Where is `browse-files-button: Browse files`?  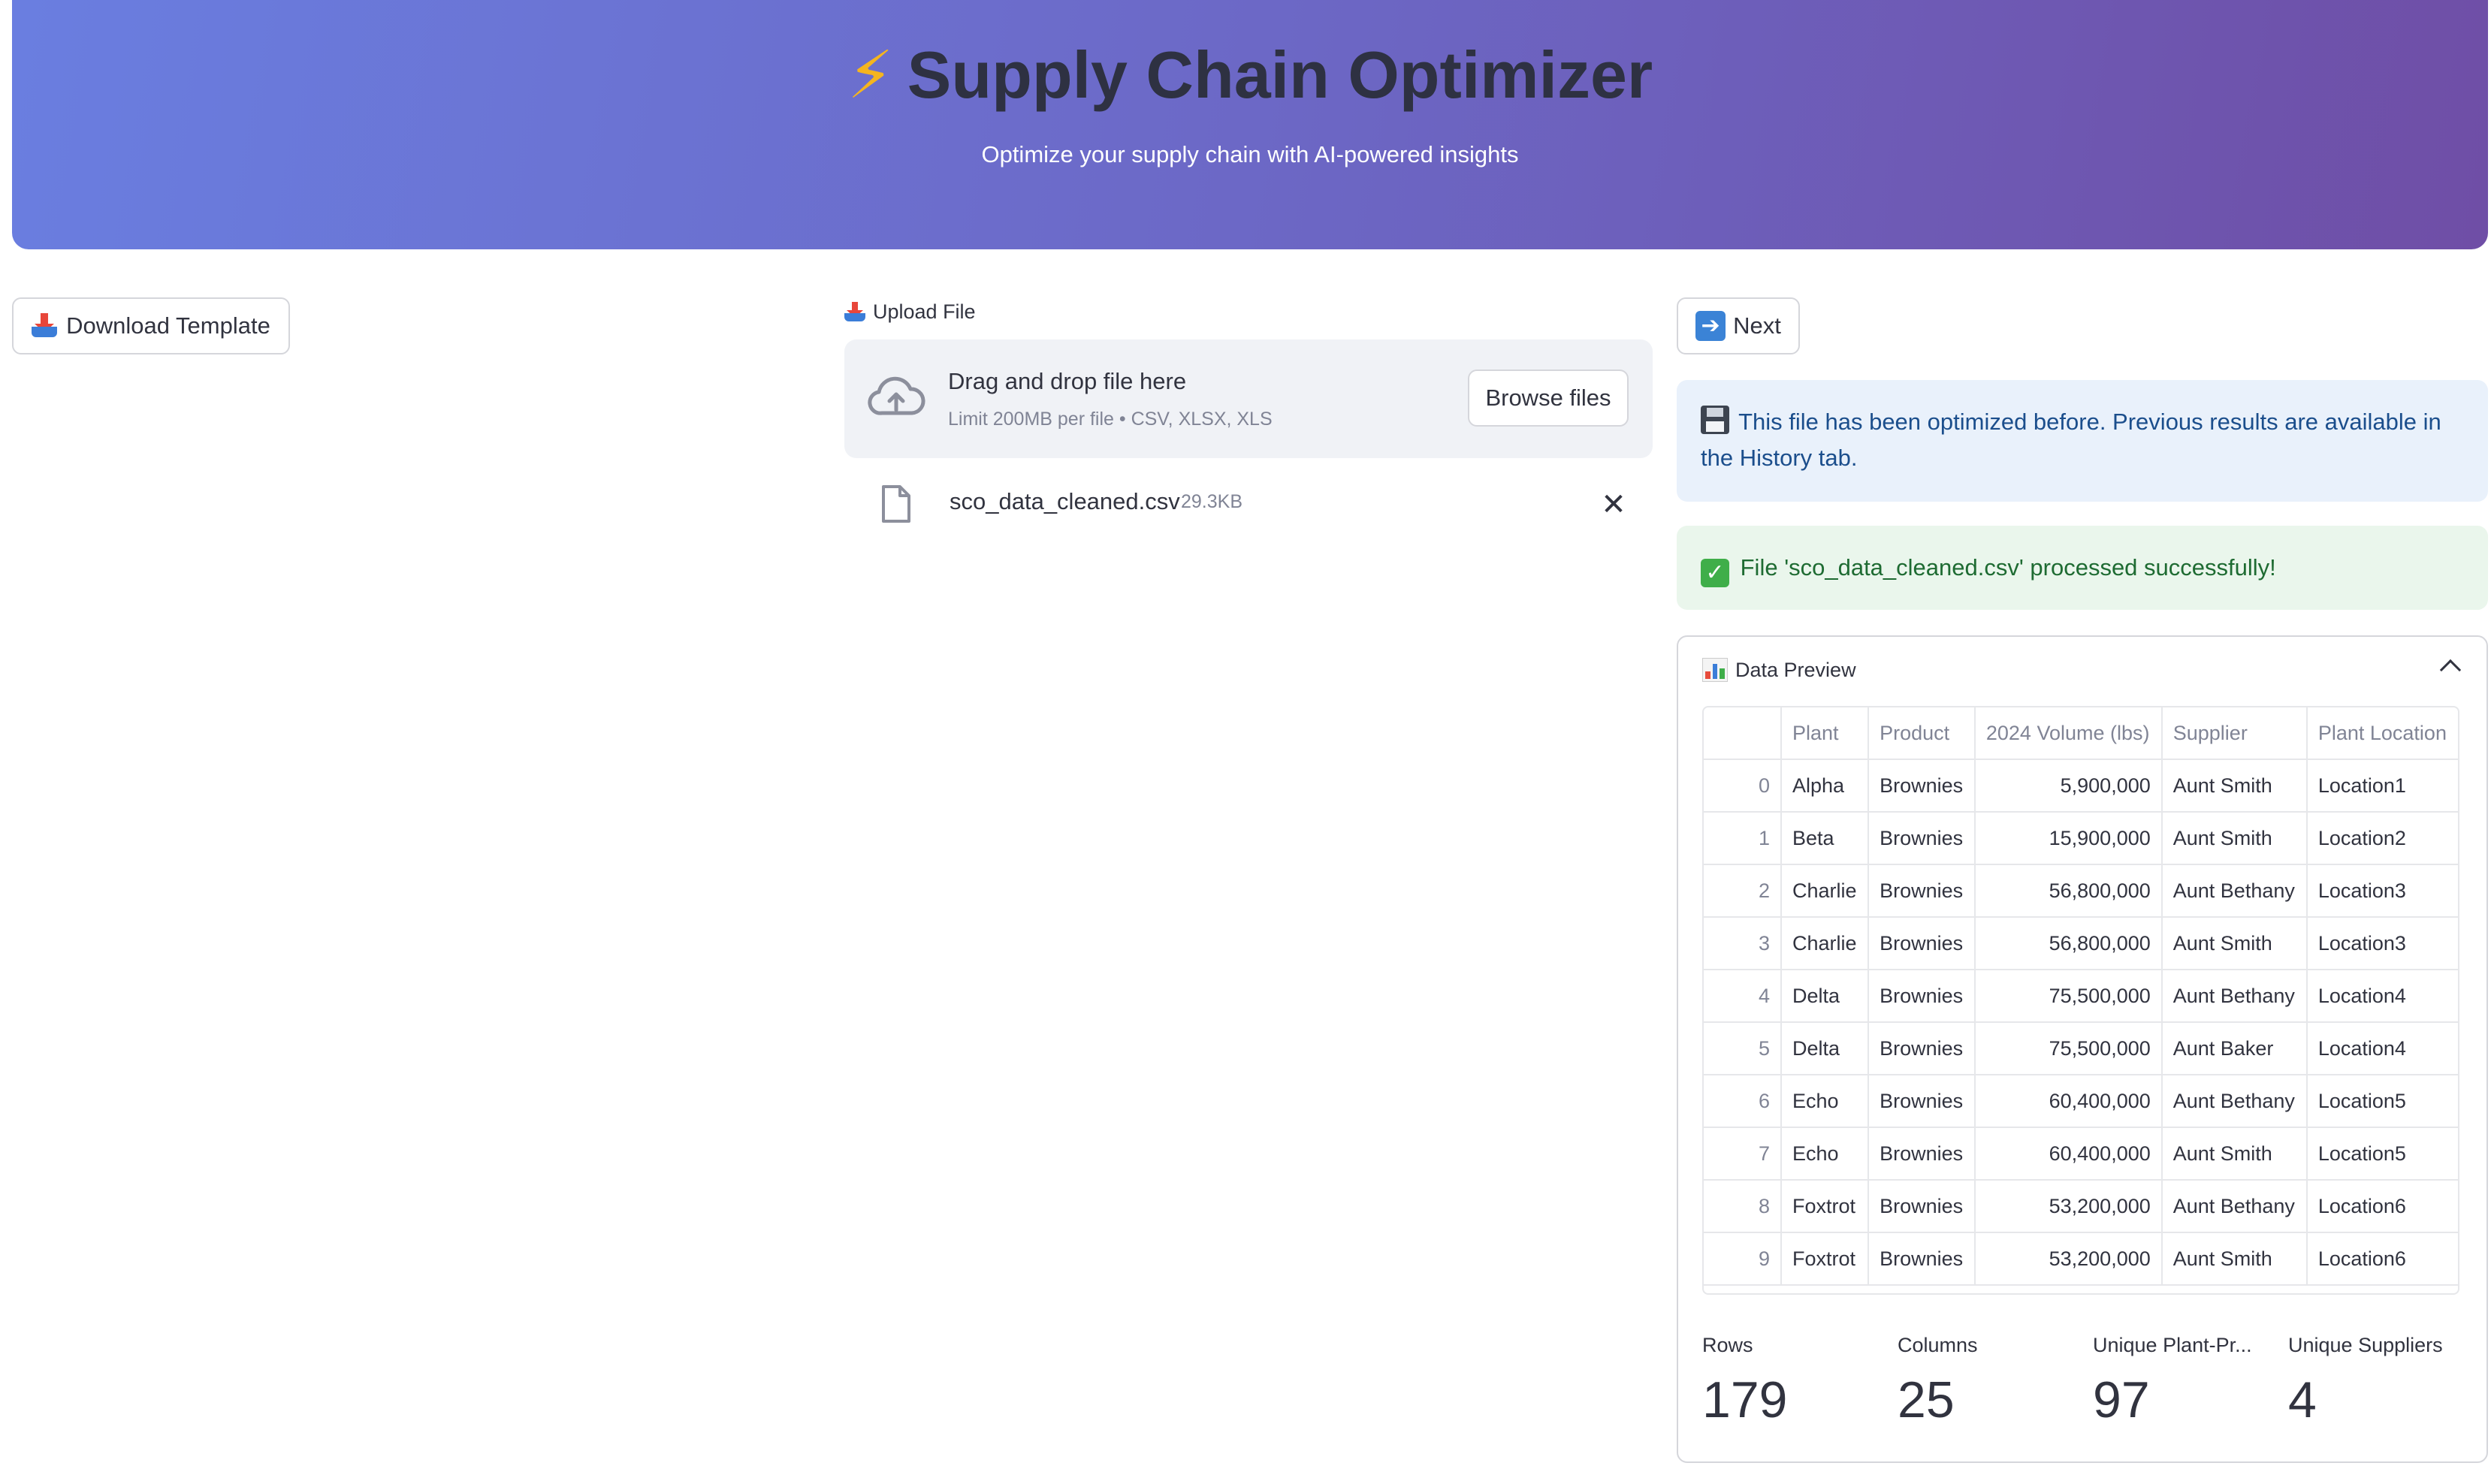
browse-files-button: Browse files is located at coordinates (1548, 398).